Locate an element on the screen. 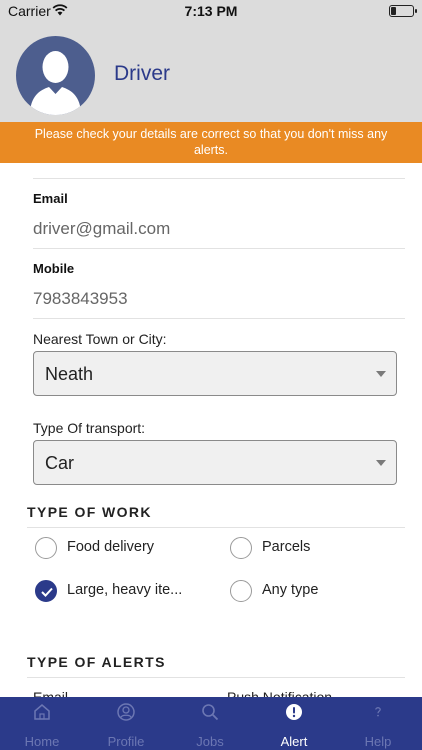  home-icon is located at coordinates (42, 712).